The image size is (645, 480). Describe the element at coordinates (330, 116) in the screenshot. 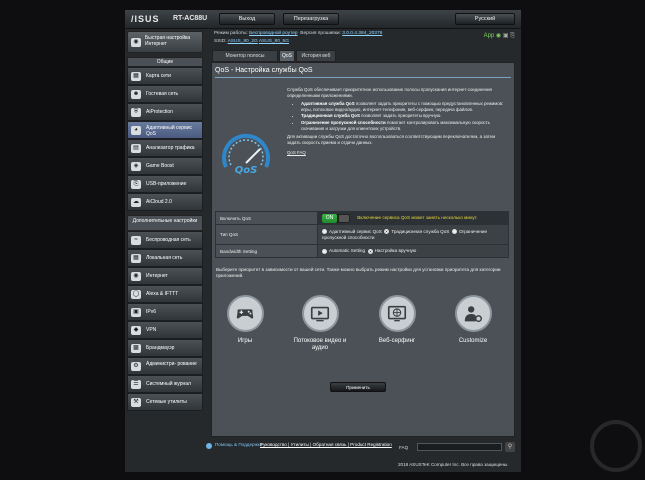

I see `bullet-title: Традиционная служба QoS` at that location.